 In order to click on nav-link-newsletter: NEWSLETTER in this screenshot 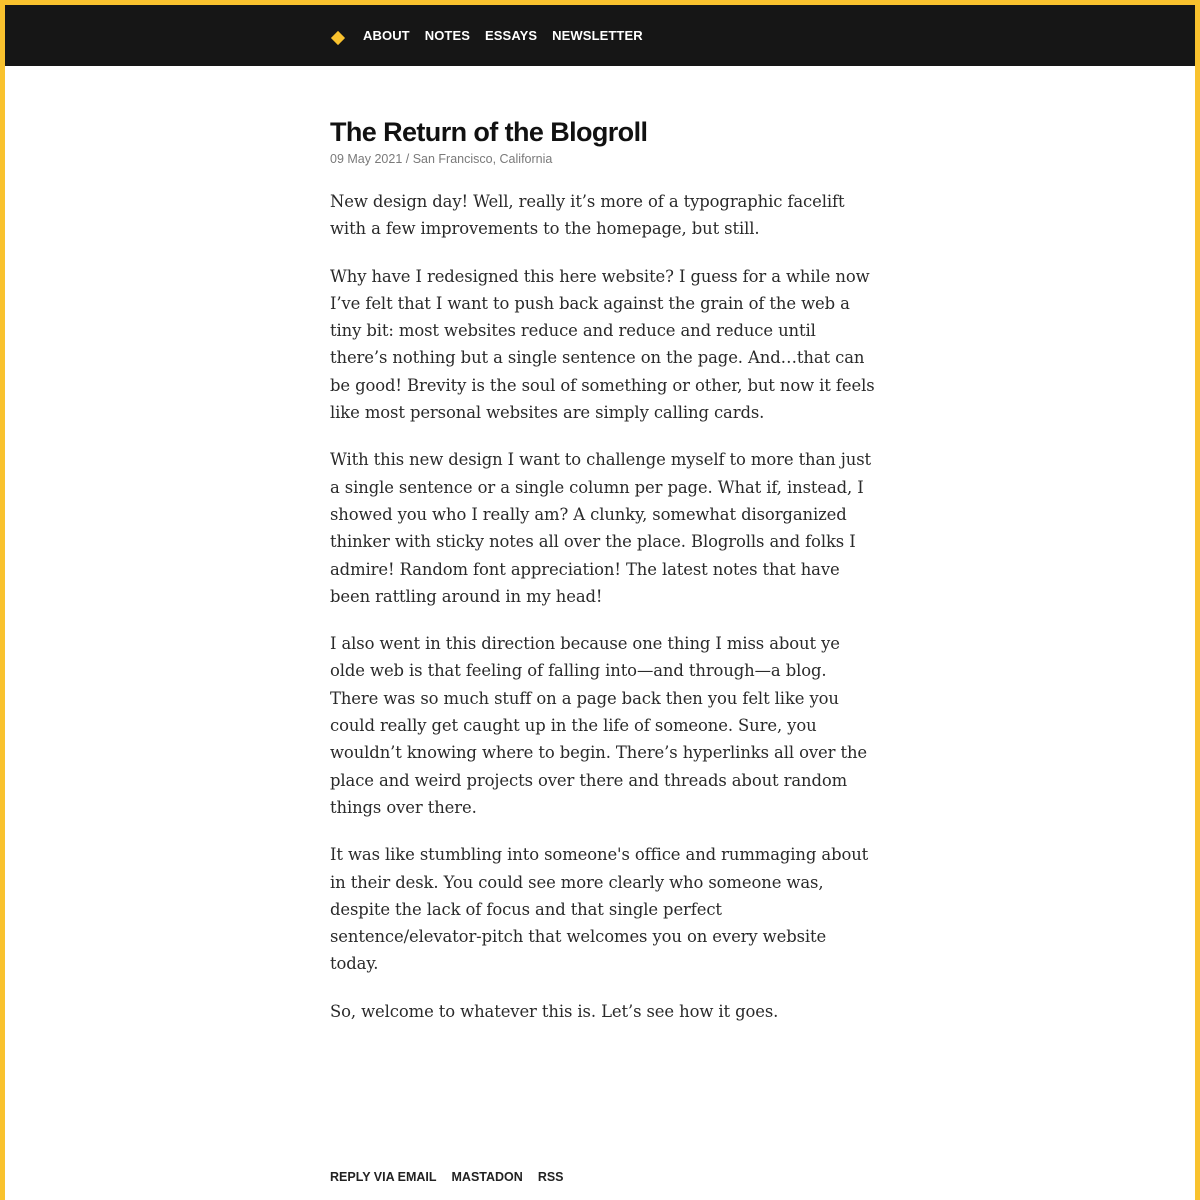, I will do `click(597, 35)`.